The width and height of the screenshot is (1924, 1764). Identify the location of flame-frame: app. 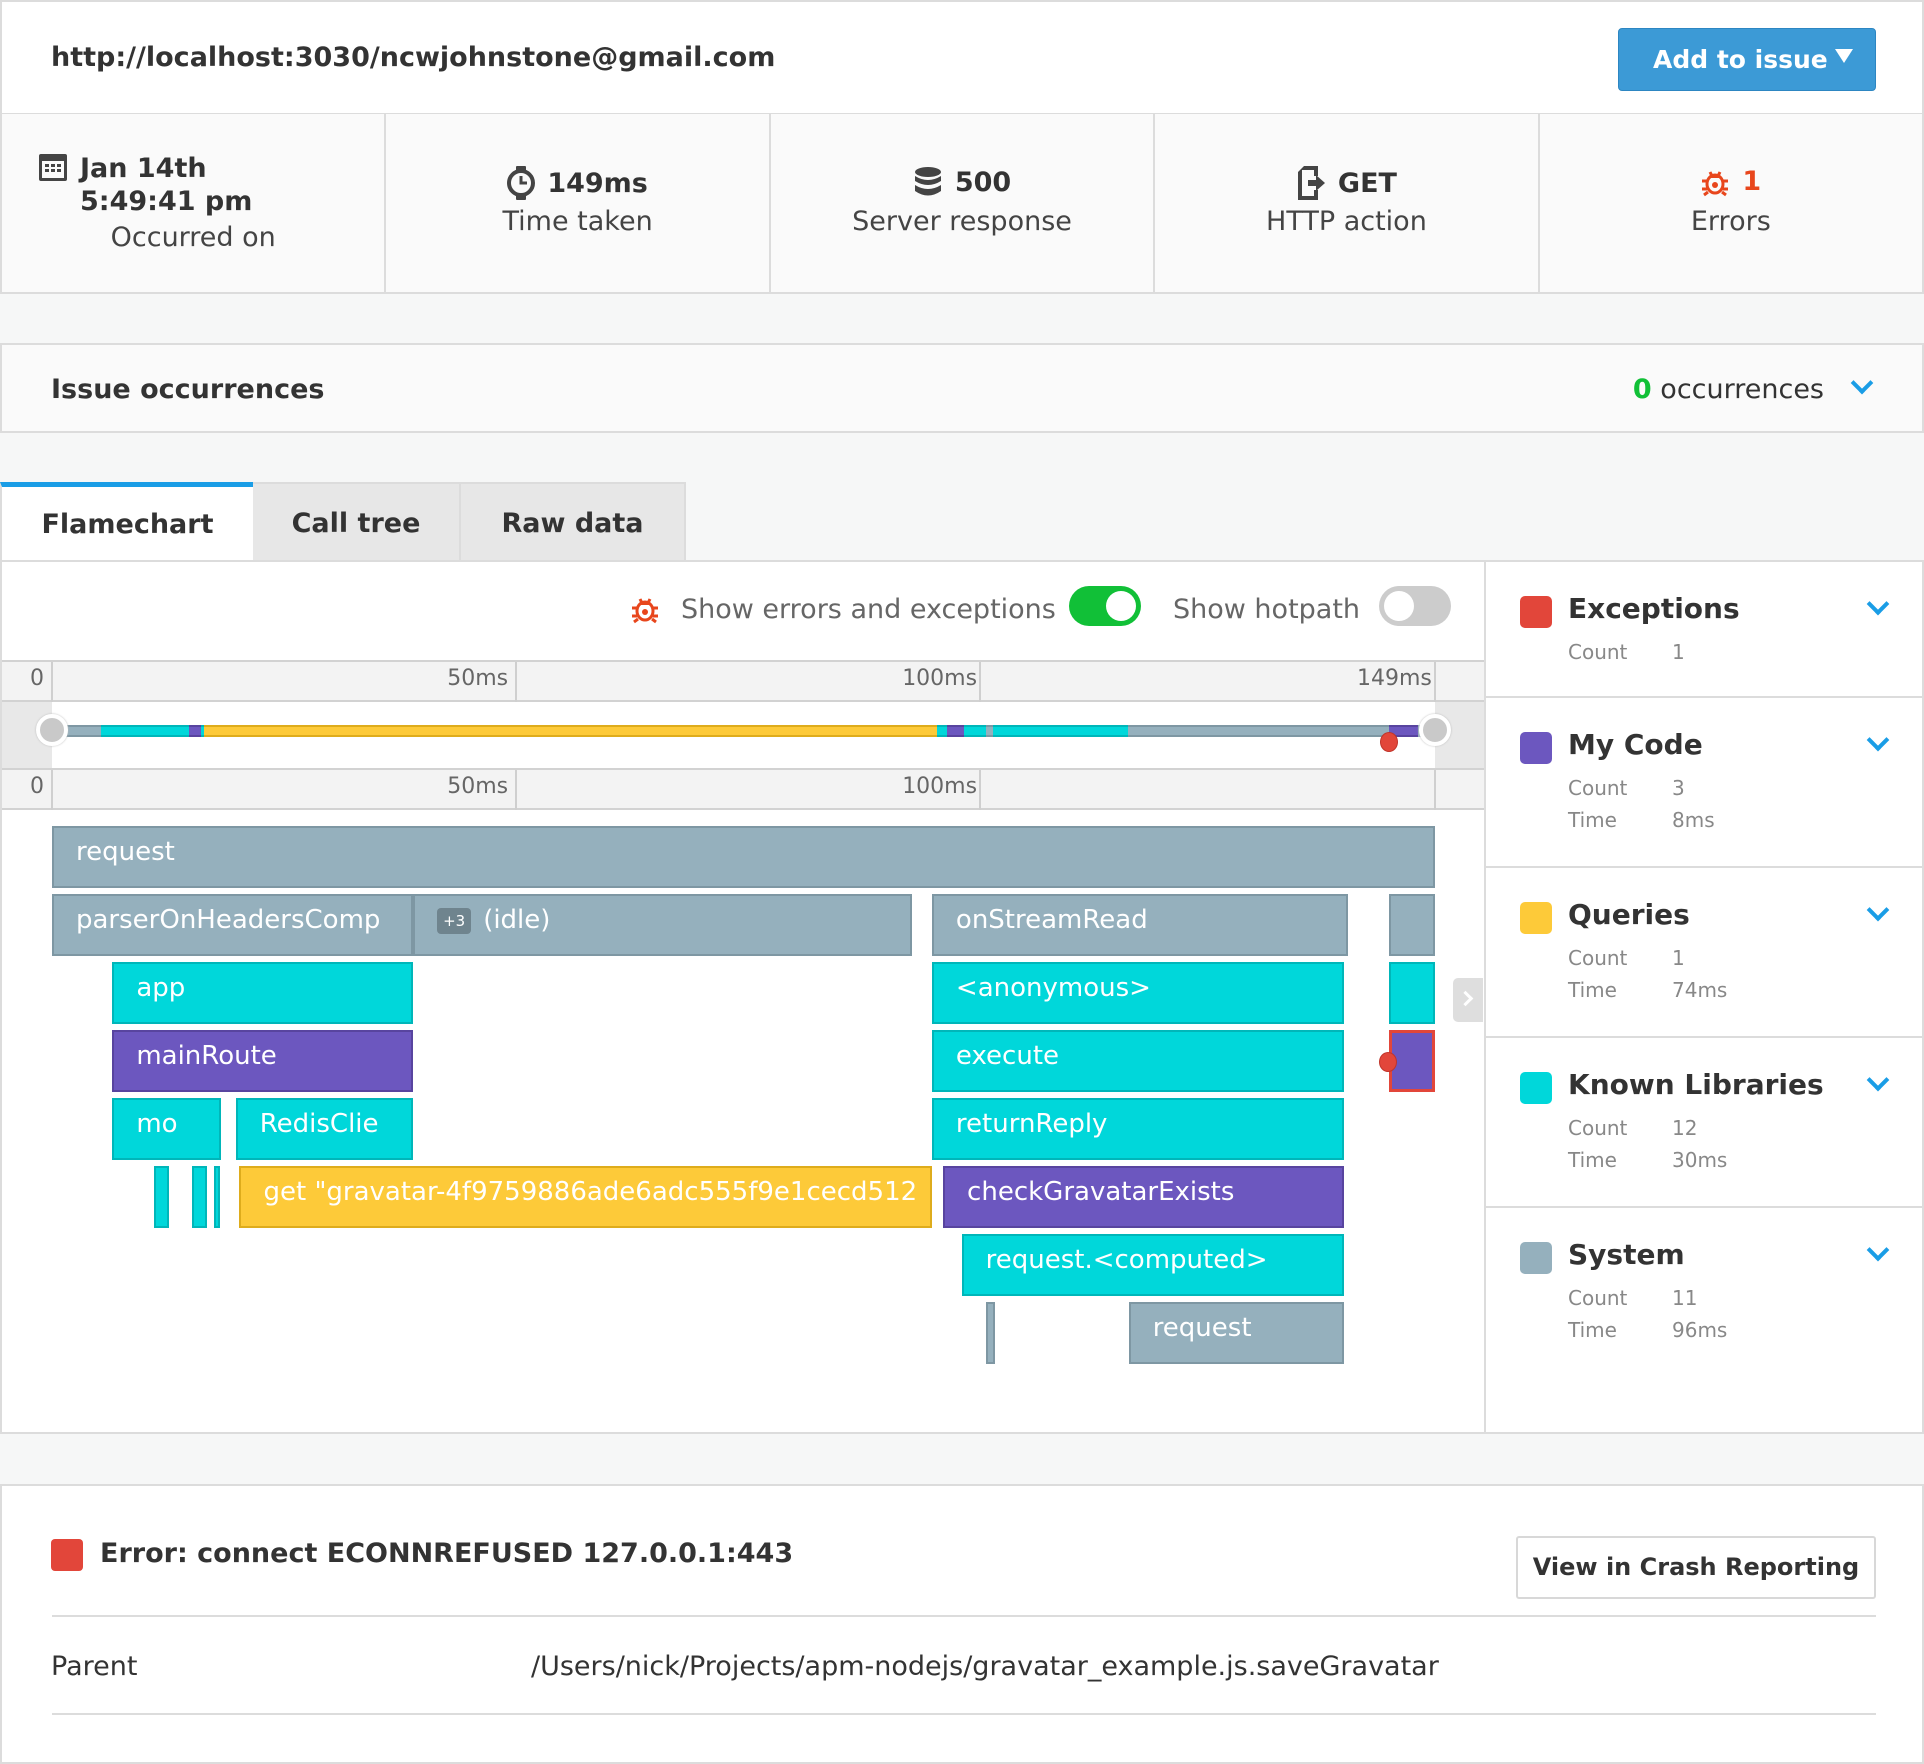
(263, 993).